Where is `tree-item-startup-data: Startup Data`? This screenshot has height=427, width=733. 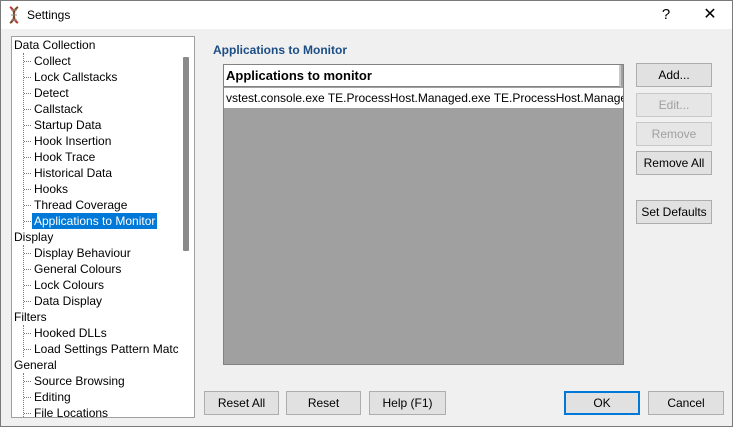
tree-item-startup-data: Startup Data is located at coordinates (67, 125).